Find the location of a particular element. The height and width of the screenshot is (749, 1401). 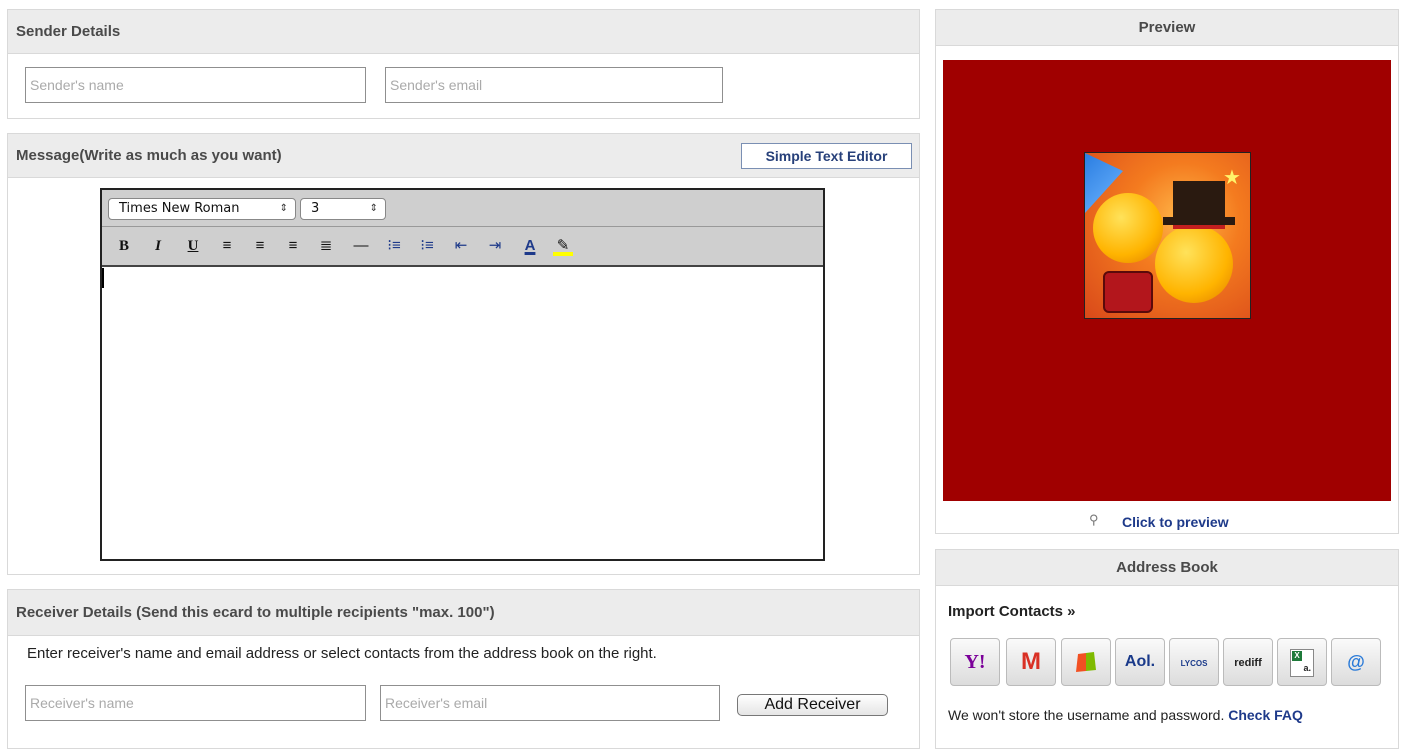

editor-format-toolbar: B I U ≡ ≡ ≡ ≣ — ⁝≡ ⁝≡ ⇤ ⇥ A ✎ is located at coordinates (462, 247).